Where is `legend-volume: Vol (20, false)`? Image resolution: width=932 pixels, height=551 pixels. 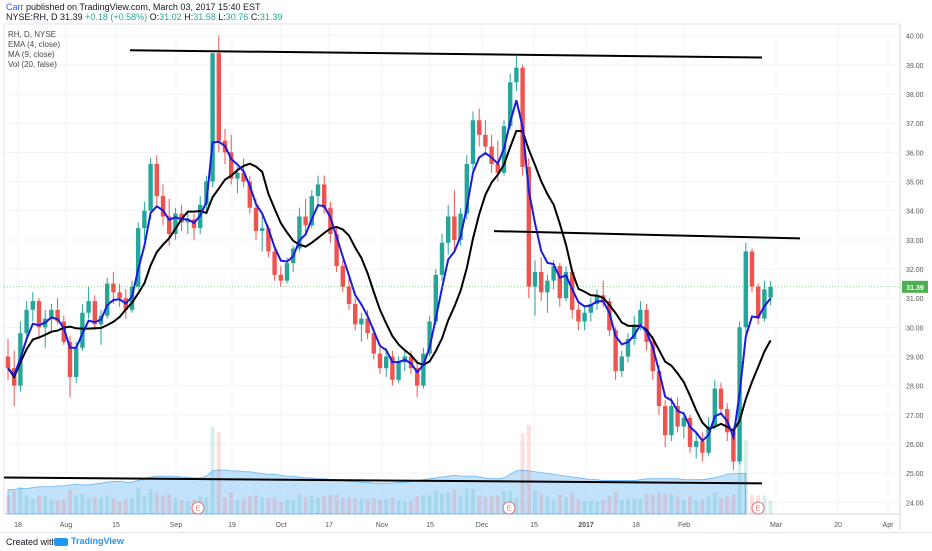
legend-volume: Vol (20, false) is located at coordinates (34, 65).